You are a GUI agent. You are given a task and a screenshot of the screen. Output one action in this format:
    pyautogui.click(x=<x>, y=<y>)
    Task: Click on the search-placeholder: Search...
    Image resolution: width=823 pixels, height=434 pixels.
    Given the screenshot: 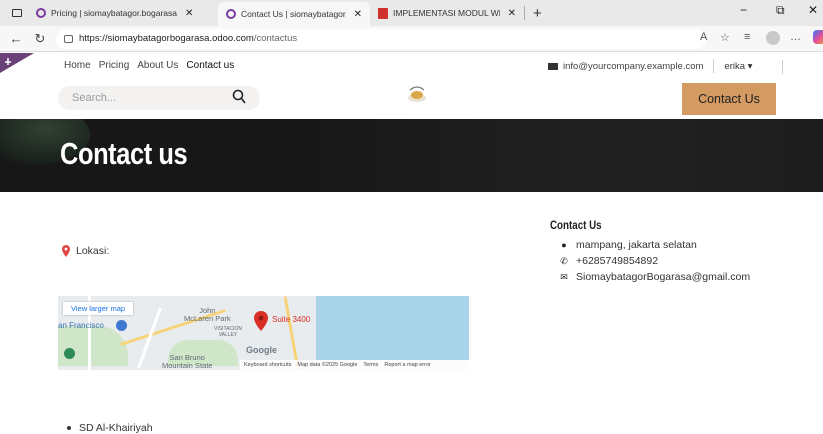 What is the action you would take?
    pyautogui.click(x=94, y=98)
    